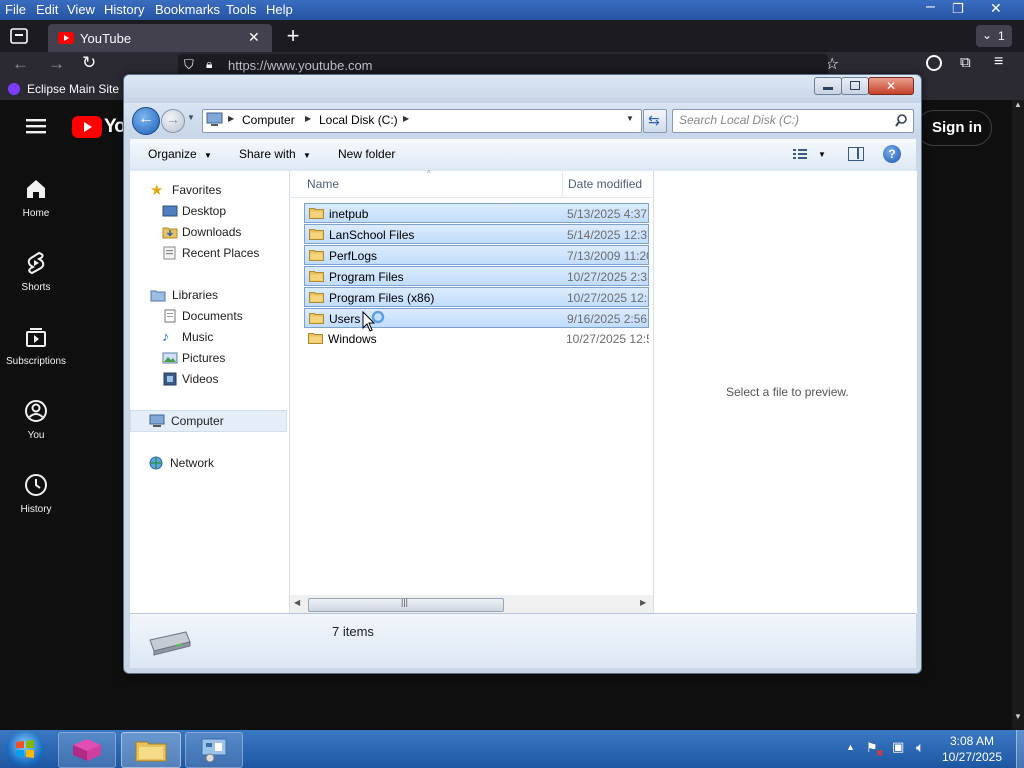 This screenshot has width=1024, height=768. I want to click on taskbar-app-explorer, so click(151, 750).